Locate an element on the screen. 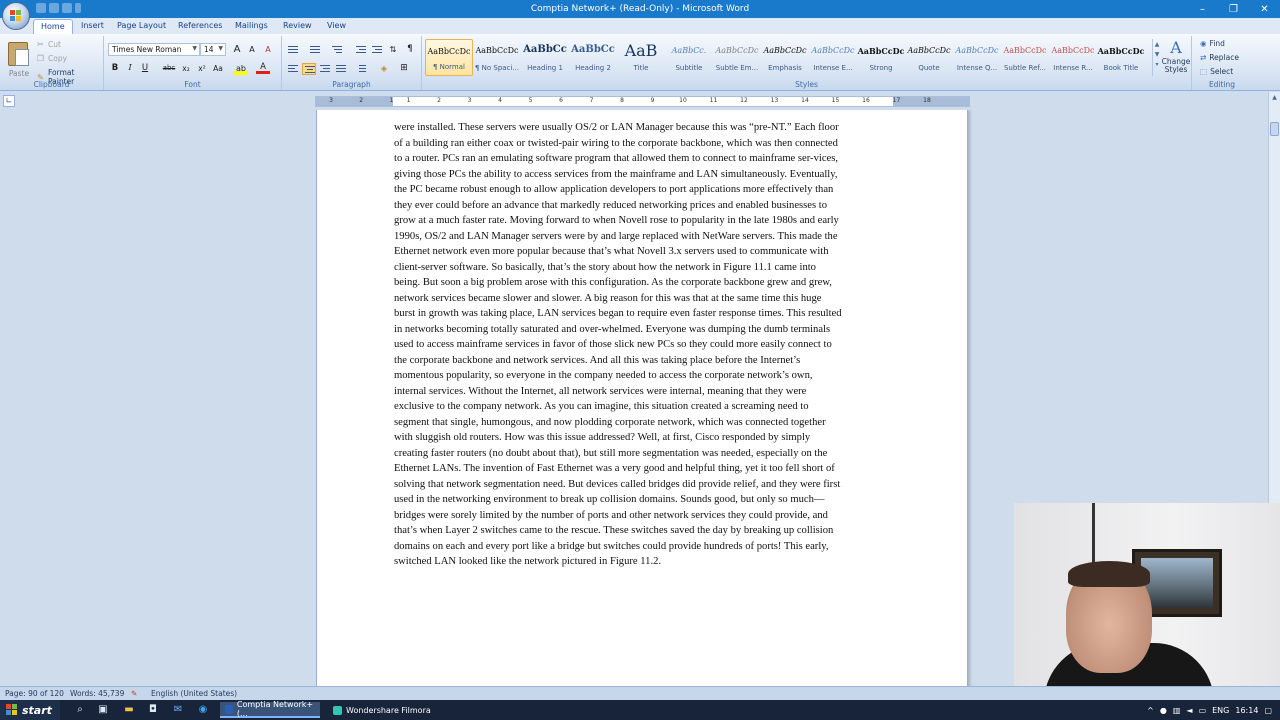  chevron-up-icon: ▲ is located at coordinates (1157, 44).